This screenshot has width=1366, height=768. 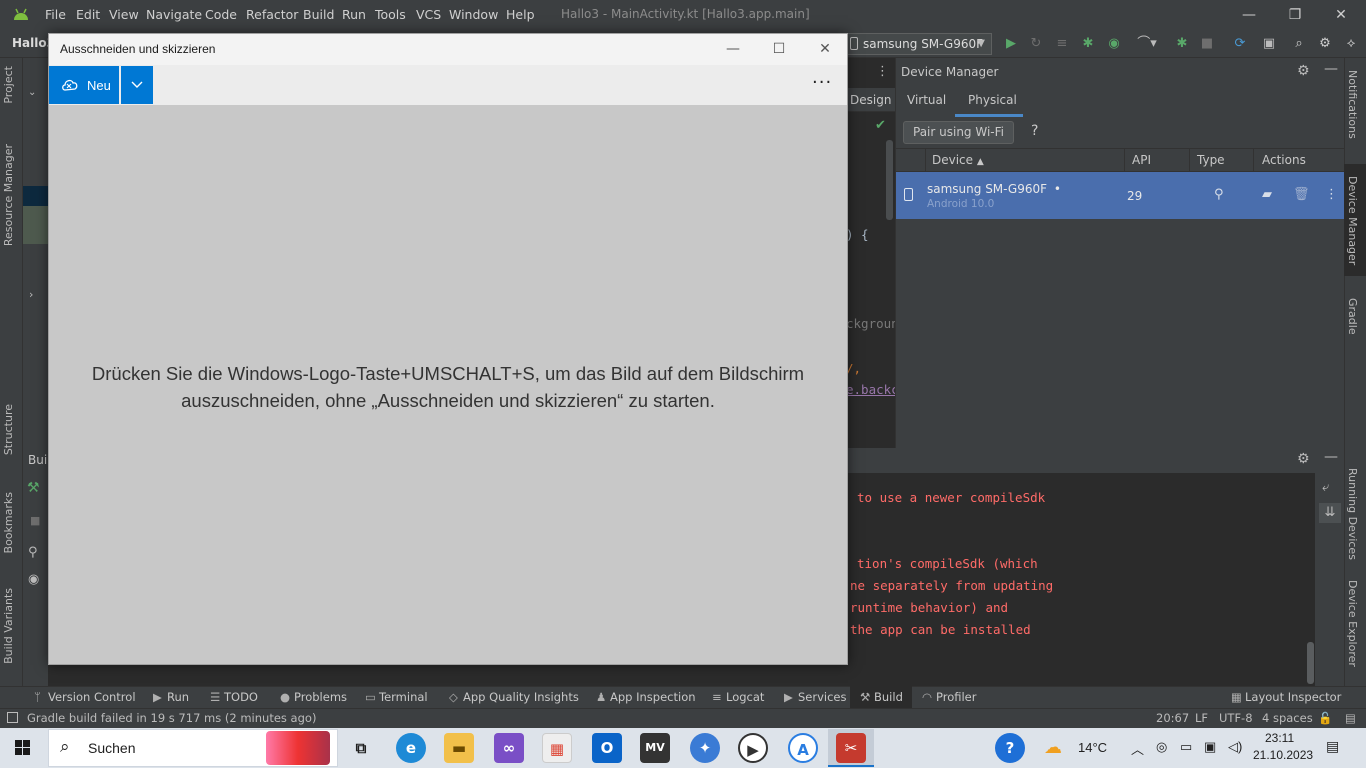 What do you see at coordinates (733, 49) in the screenshot?
I see `snip-minimize-icon: —` at bounding box center [733, 49].